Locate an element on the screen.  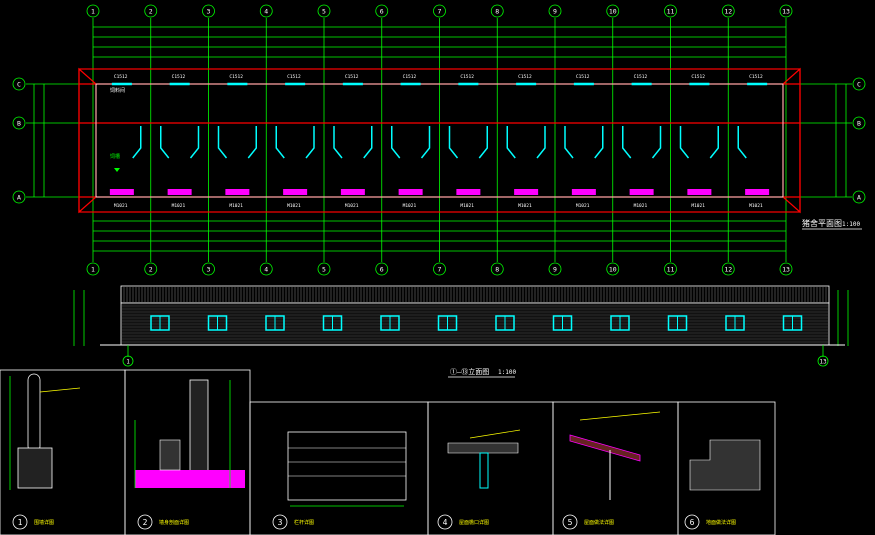
detail-label: 屋面檐口详图 is located at coordinates (474, 522).